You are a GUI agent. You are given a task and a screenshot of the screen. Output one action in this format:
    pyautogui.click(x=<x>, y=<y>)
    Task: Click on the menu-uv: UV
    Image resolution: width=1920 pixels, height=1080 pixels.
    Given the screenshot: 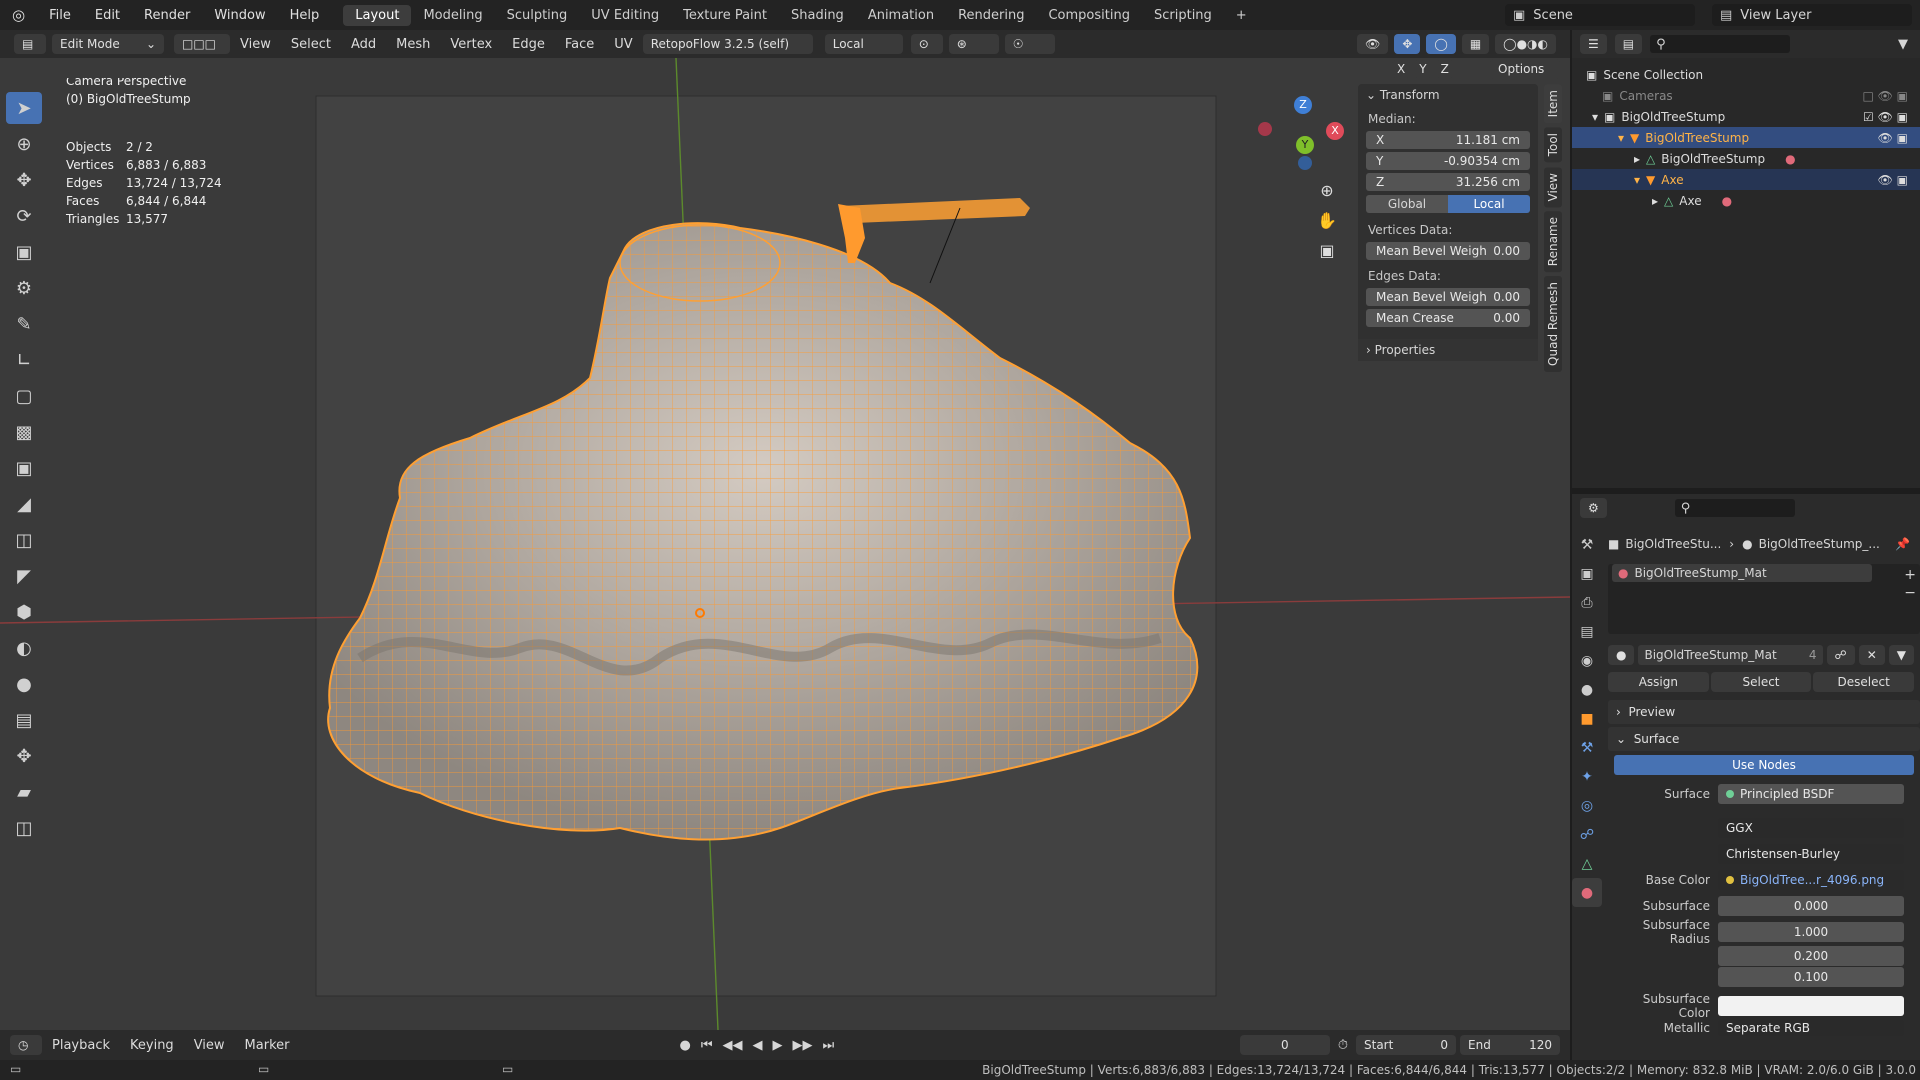 What is the action you would take?
    pyautogui.click(x=623, y=44)
    